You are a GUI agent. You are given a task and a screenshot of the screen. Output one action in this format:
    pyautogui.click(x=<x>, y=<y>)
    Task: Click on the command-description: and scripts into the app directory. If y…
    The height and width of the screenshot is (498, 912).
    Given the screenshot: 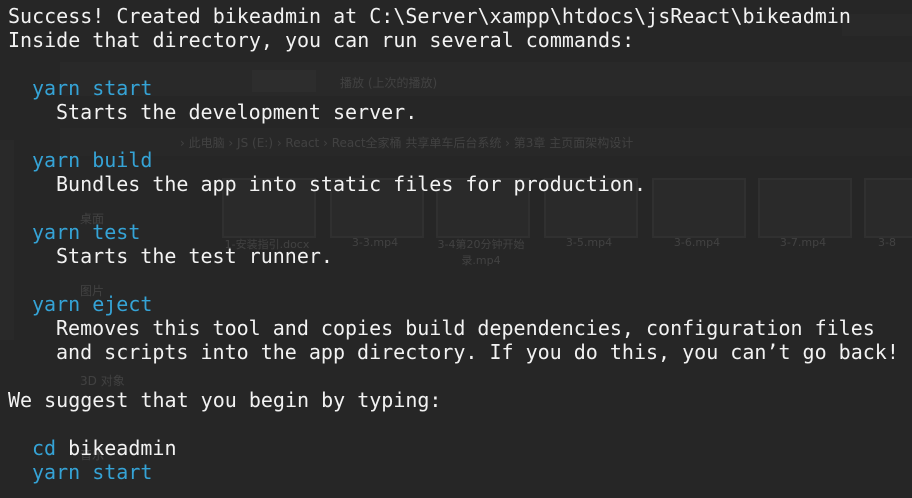 What is the action you would take?
    pyautogui.click(x=477, y=352)
    